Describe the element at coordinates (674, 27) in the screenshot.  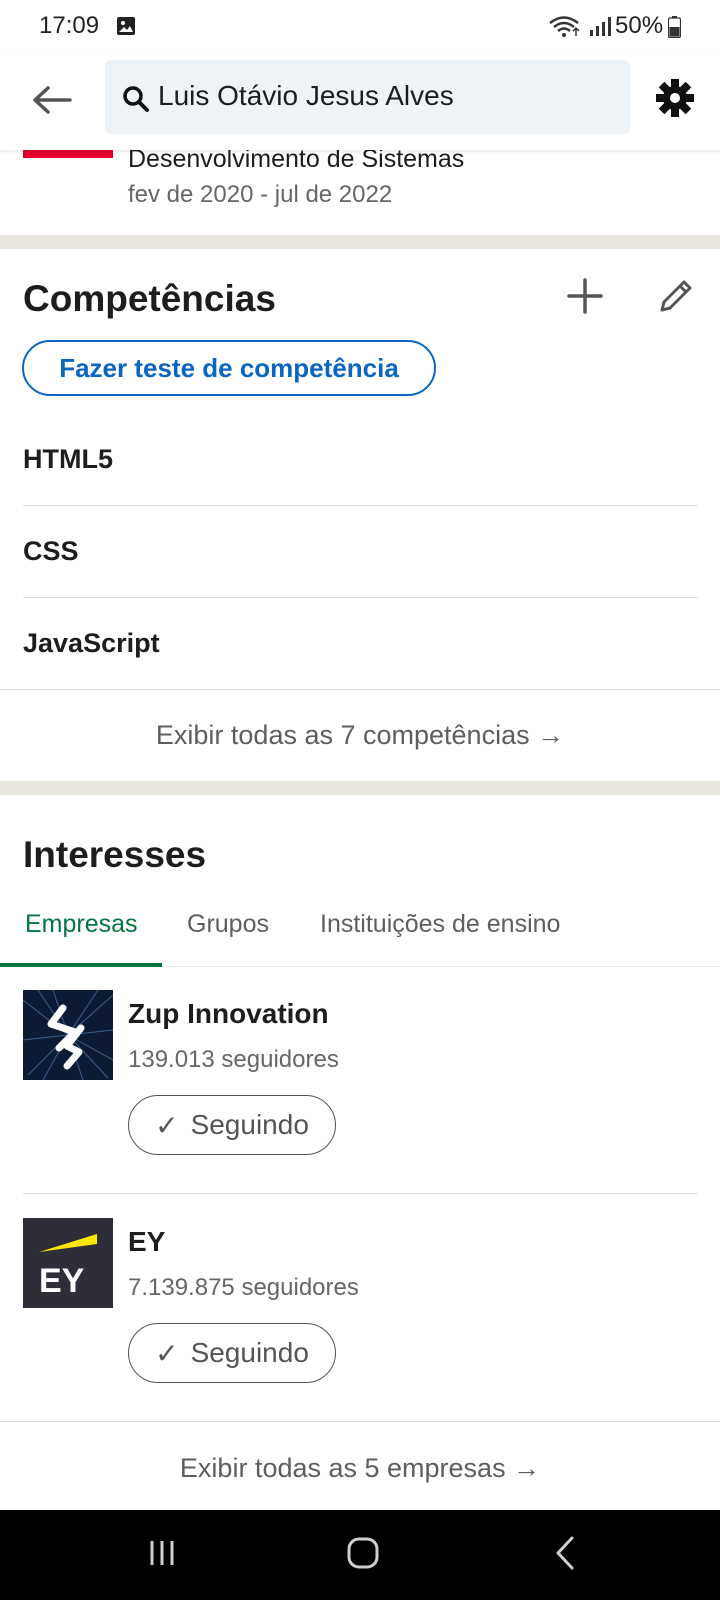
I see `battery-icon` at that location.